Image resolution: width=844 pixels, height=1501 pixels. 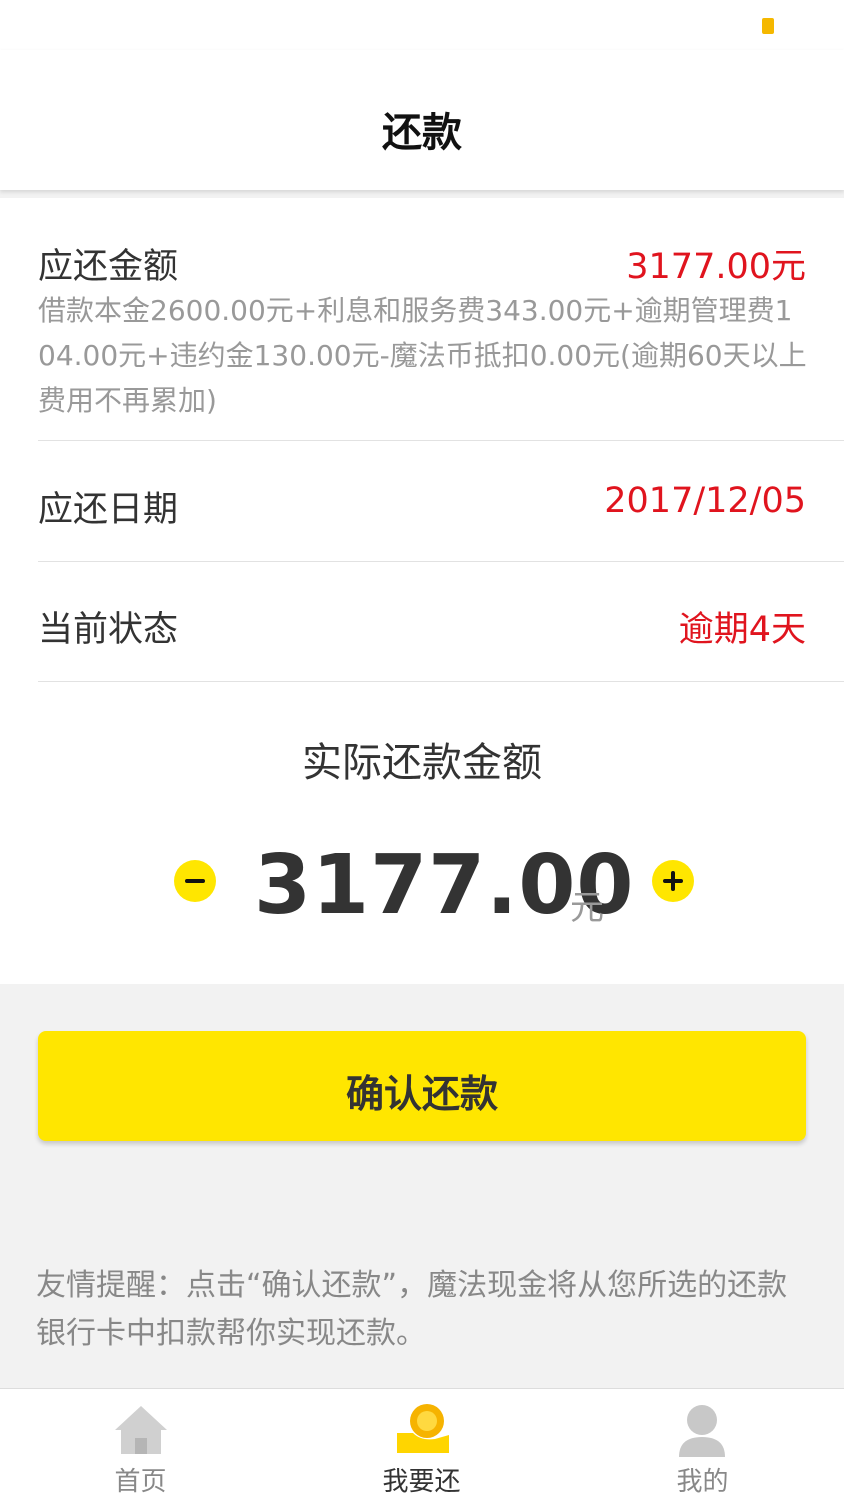 What do you see at coordinates (422, 133) in the screenshot?
I see `page-title: 还款` at bounding box center [422, 133].